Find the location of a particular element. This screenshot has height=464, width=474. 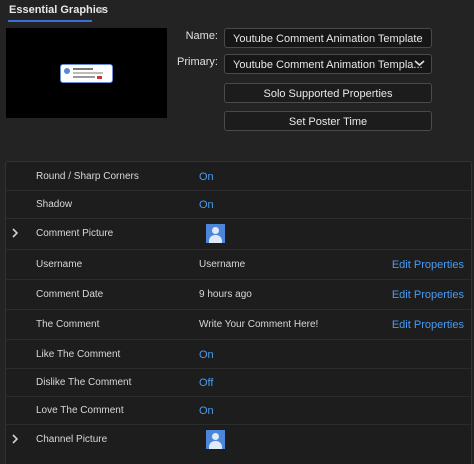

panel-header: Essential Graphics ≡ is located at coordinates (237, 11).